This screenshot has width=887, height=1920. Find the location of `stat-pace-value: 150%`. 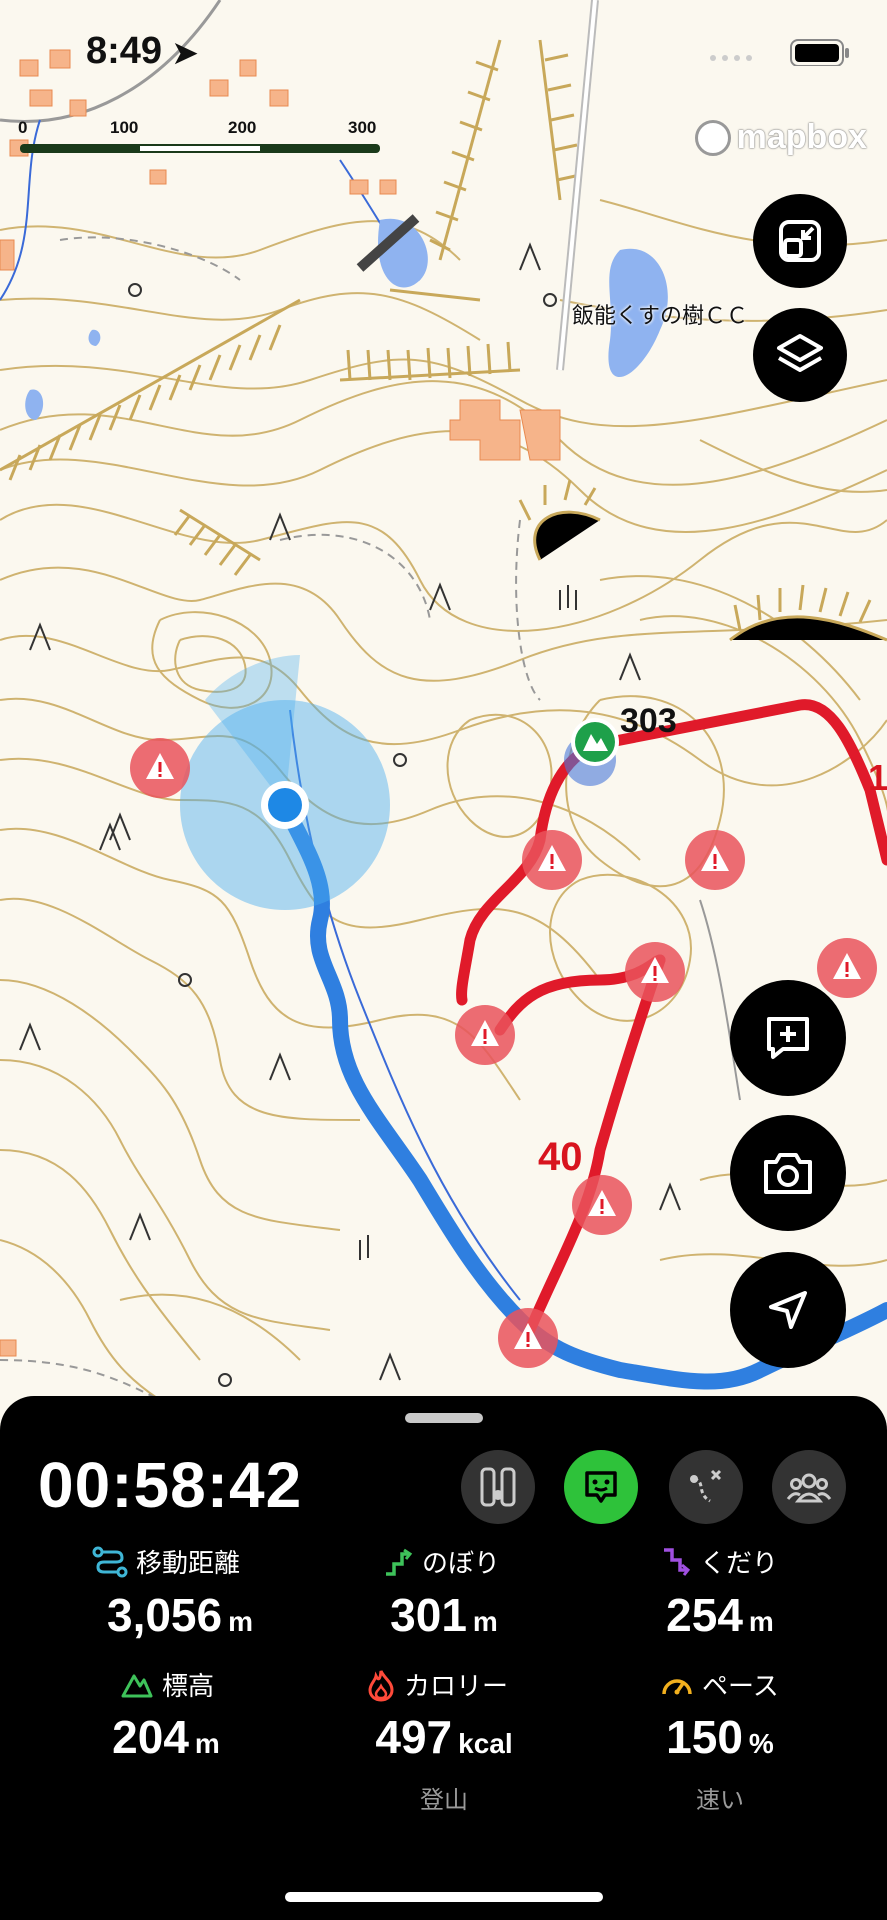

stat-pace-value: 150% is located at coordinates (720, 1737).